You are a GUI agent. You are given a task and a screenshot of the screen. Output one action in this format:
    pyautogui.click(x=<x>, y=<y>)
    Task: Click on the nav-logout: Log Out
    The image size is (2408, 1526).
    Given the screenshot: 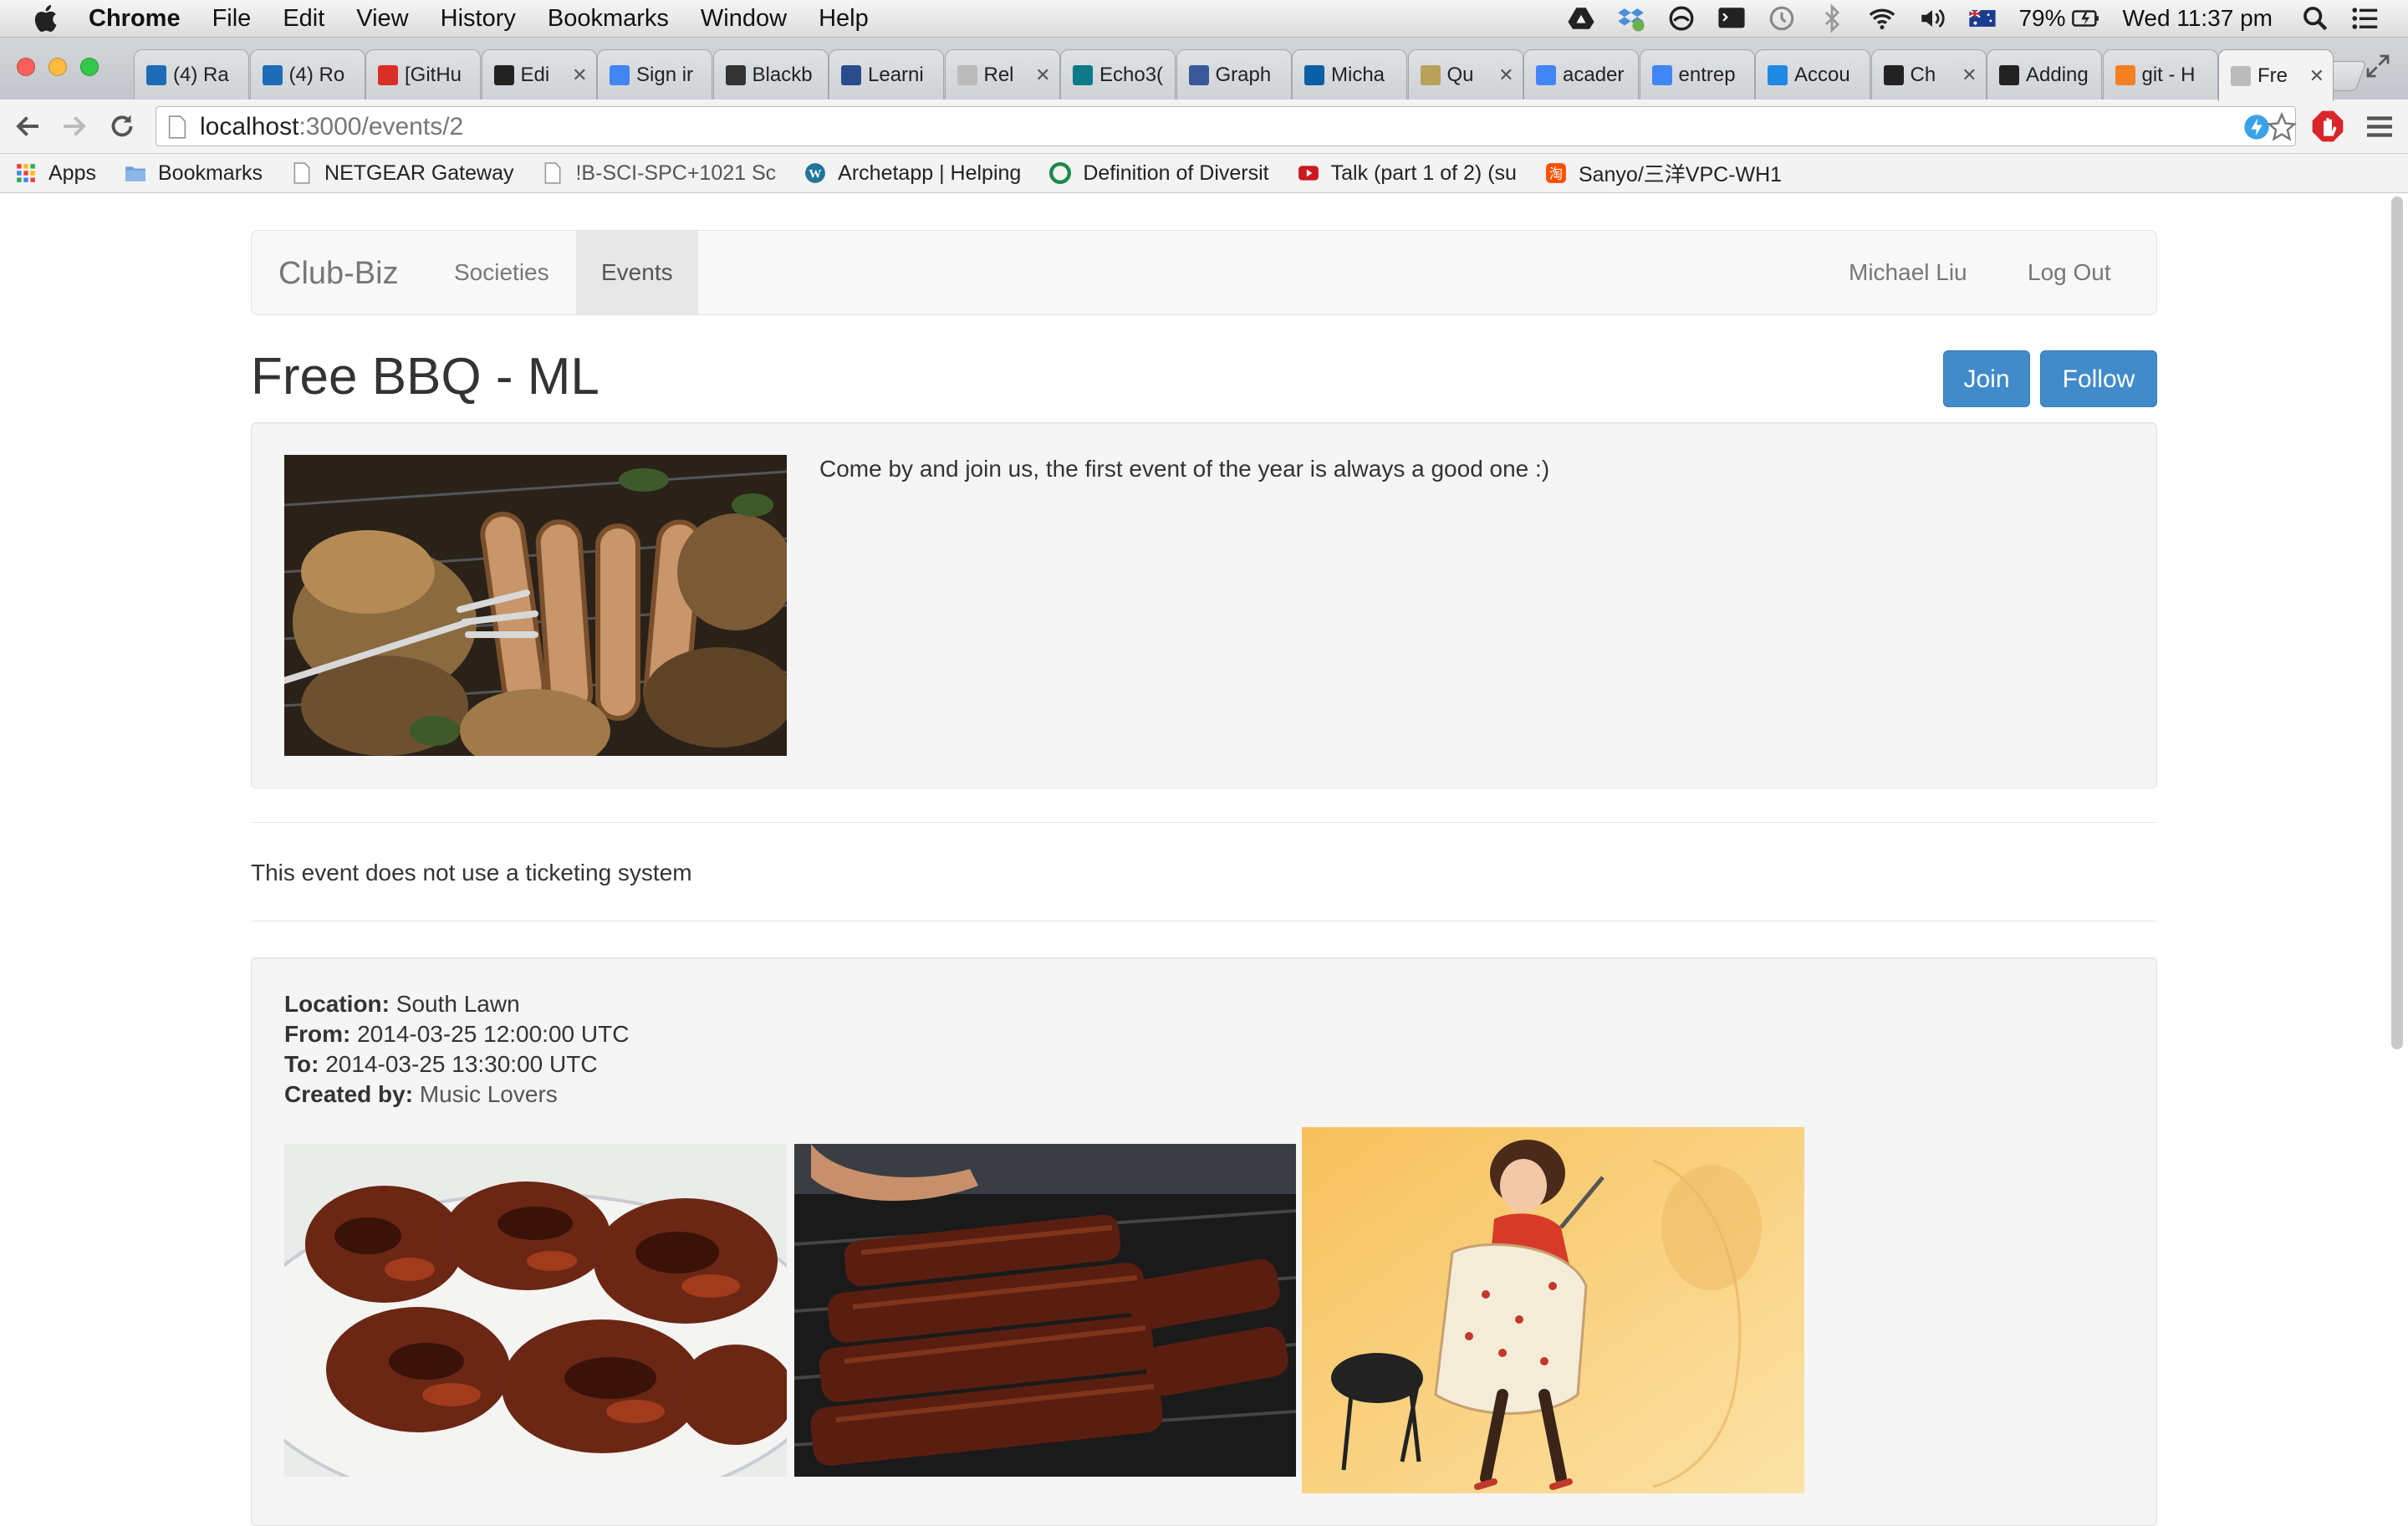 What is the action you would take?
    pyautogui.click(x=2069, y=272)
    